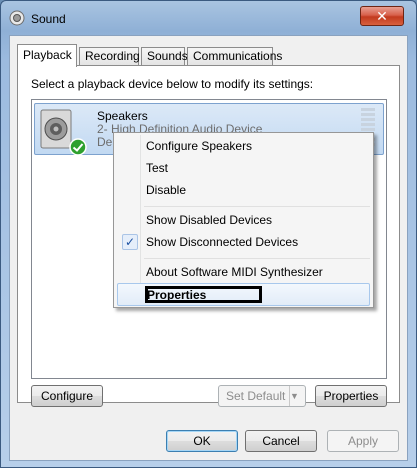  What do you see at coordinates (238, 56) in the screenshot?
I see `tab-communications-label: Communications` at bounding box center [238, 56].